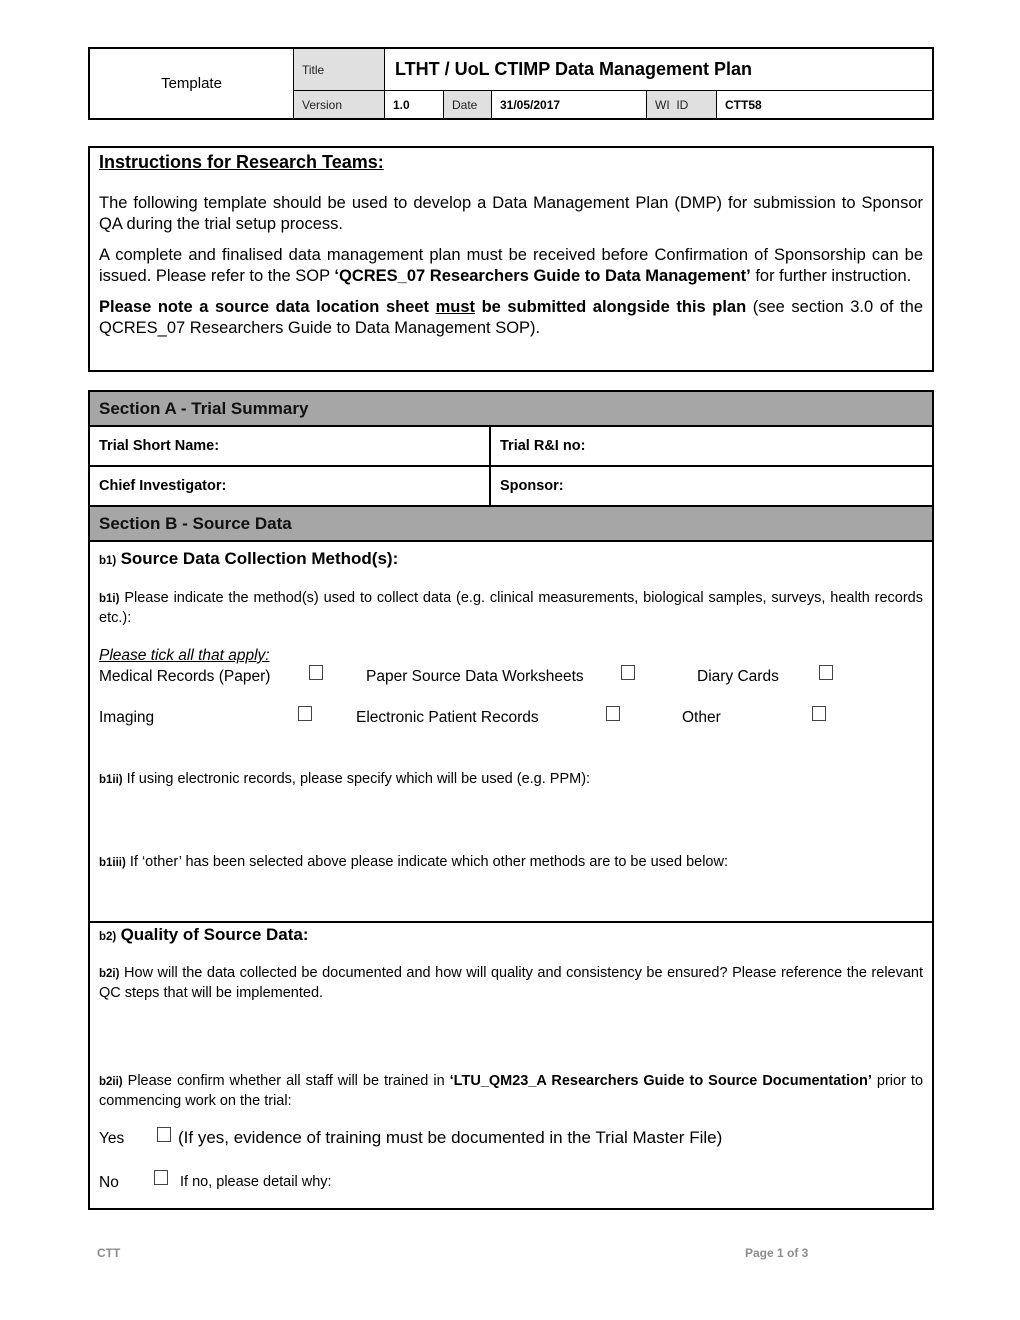 The height and width of the screenshot is (1320, 1020). I want to click on chief-investigator-label: Chief Investigator:, so click(163, 486).